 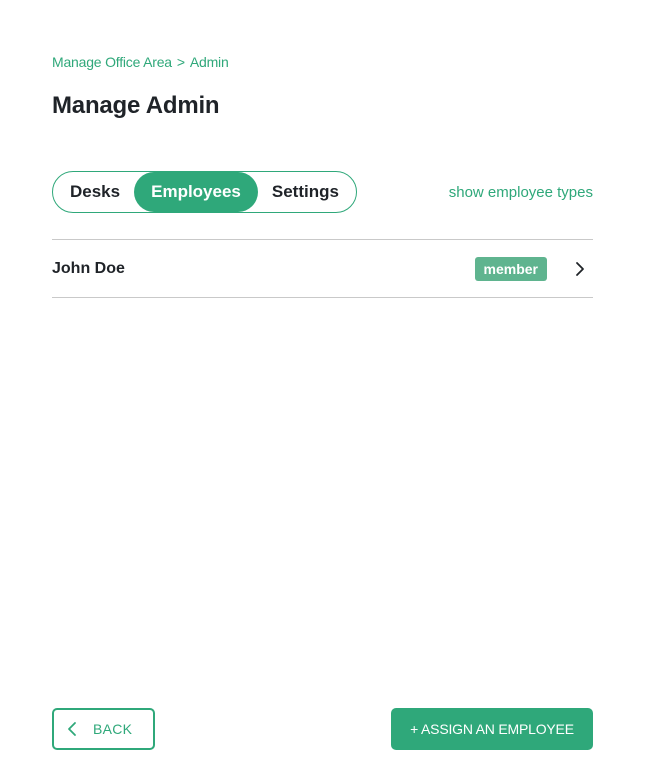 What do you see at coordinates (580, 268) in the screenshot?
I see `chevron-right-icon` at bounding box center [580, 268].